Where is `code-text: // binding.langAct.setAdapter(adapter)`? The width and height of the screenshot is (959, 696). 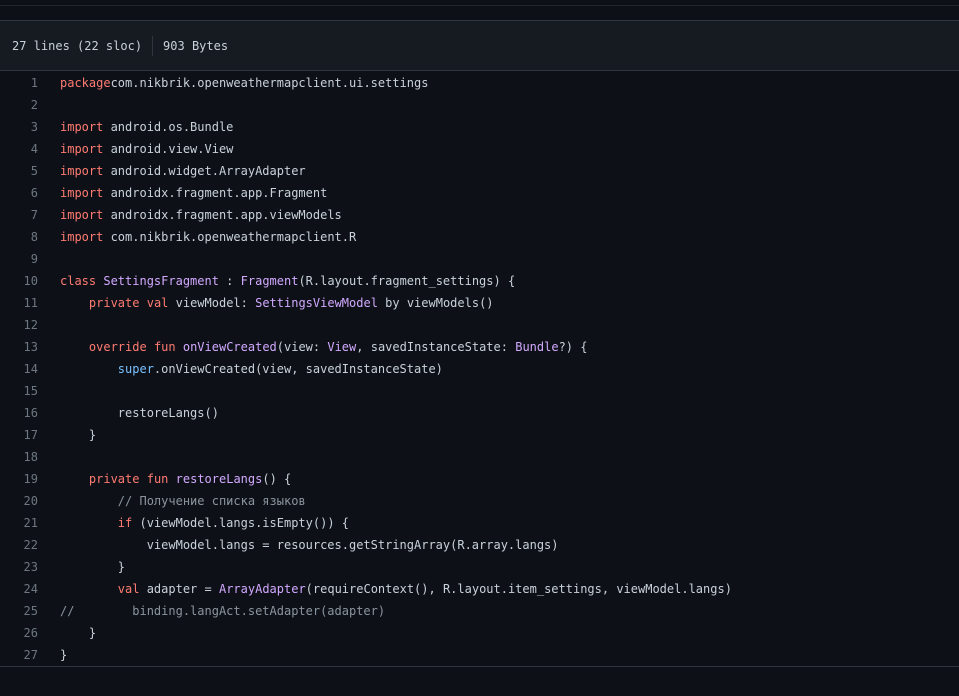
code-text: // binding.langAct.setAdapter(adapter) is located at coordinates (222, 611).